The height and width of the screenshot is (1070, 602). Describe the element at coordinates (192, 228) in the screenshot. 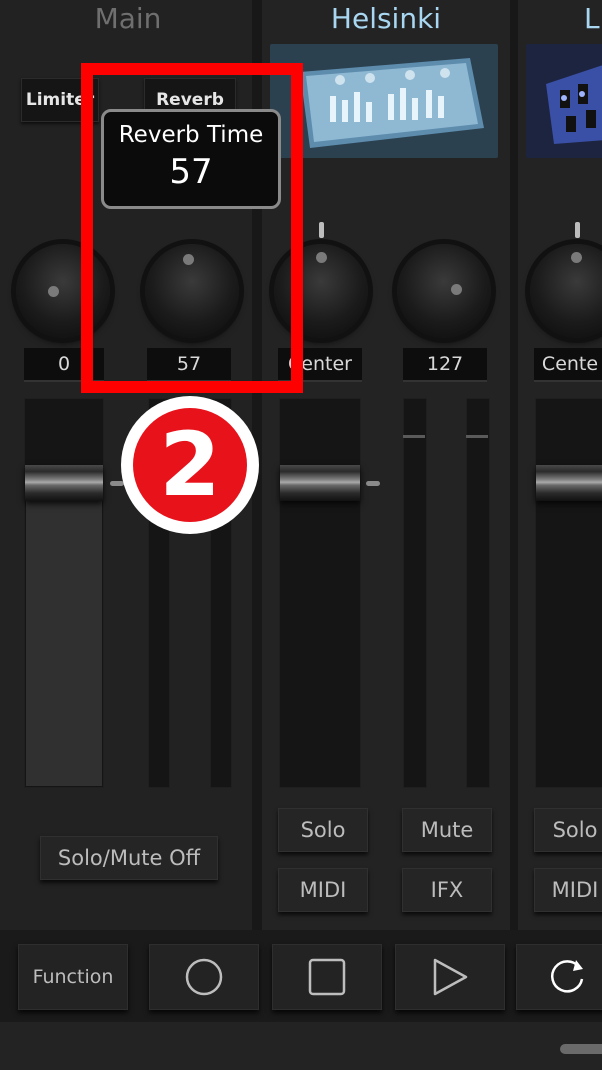

I see `annotation-highlight-frame` at that location.